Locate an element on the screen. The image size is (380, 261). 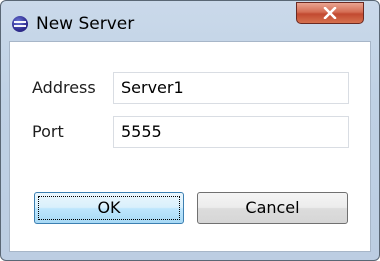
cancel-button-label: Cancel is located at coordinates (272, 207).